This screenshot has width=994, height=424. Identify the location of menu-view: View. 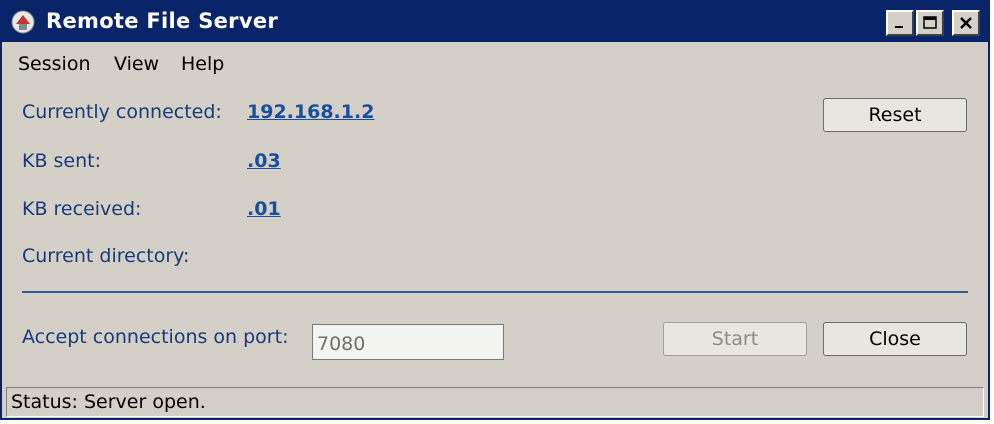
(136, 64).